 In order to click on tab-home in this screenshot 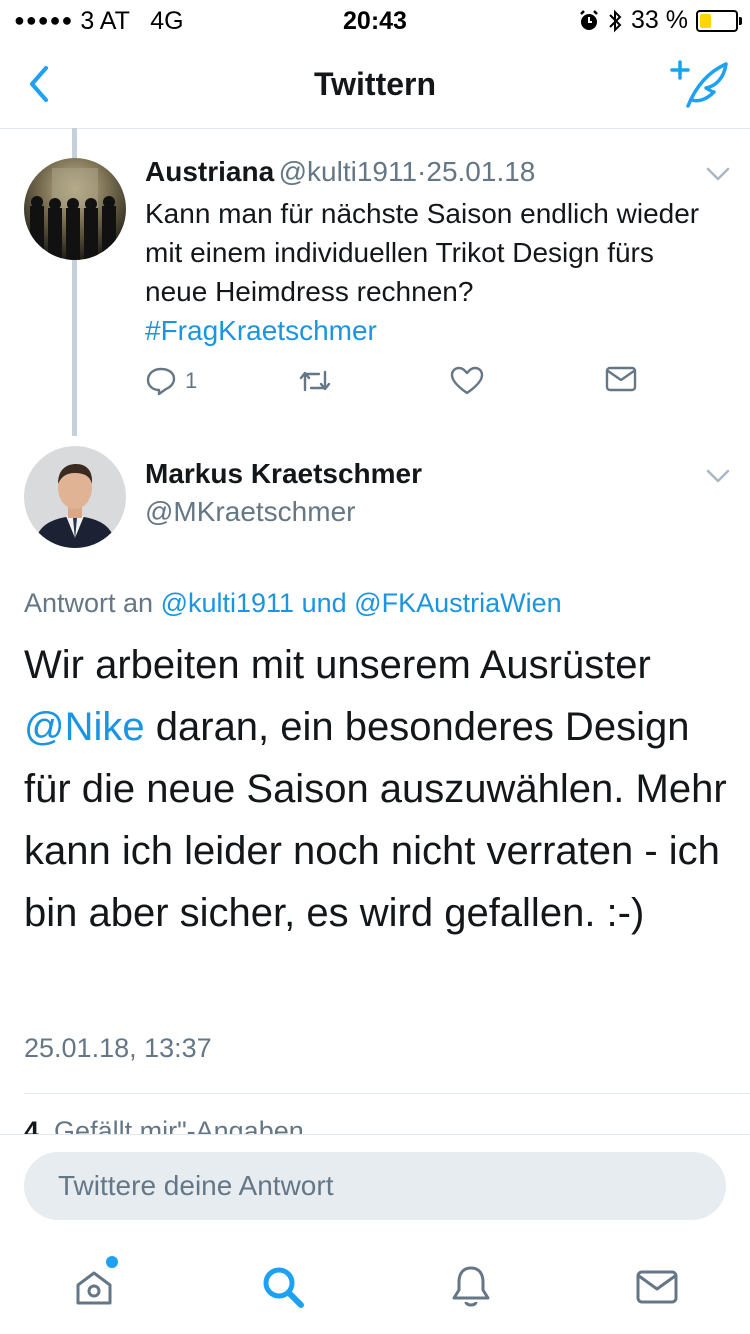, I will do `click(94, 1286)`.